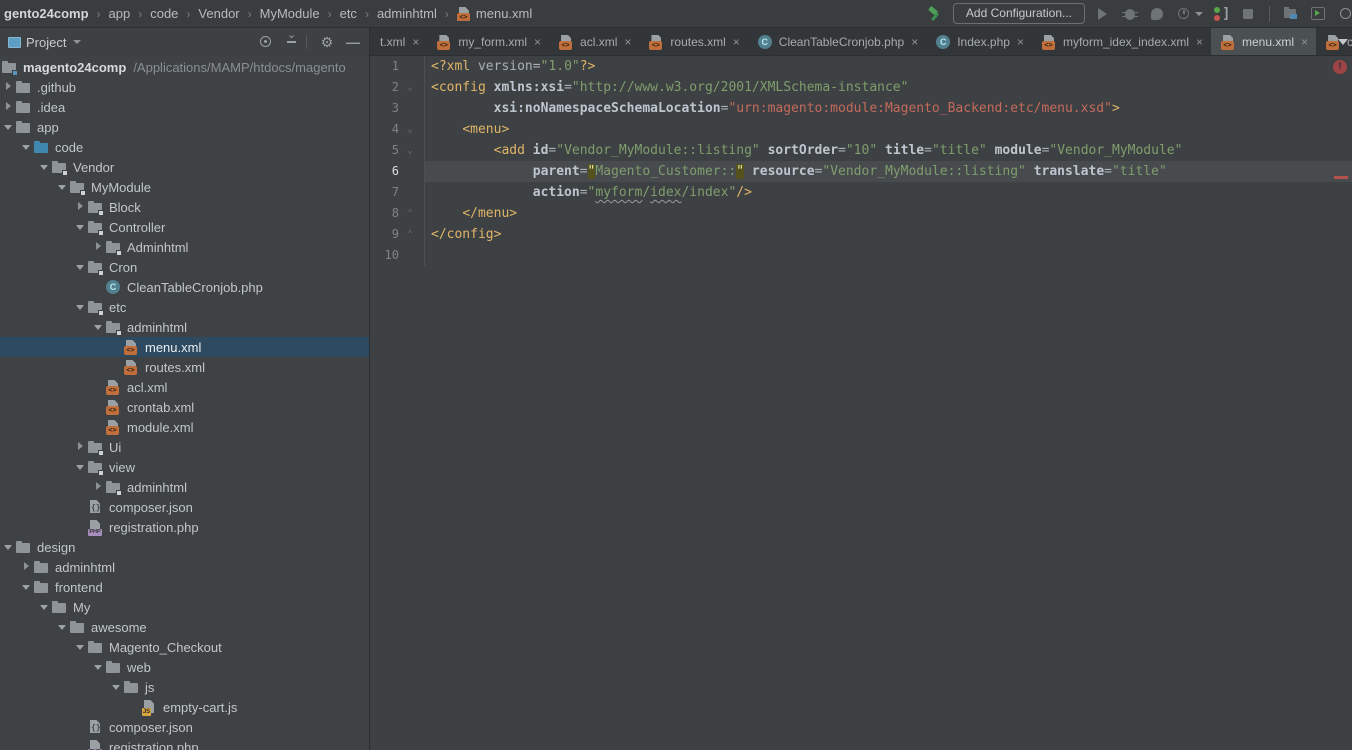  I want to click on tree-item-vendor: Vendor, so click(184, 167).